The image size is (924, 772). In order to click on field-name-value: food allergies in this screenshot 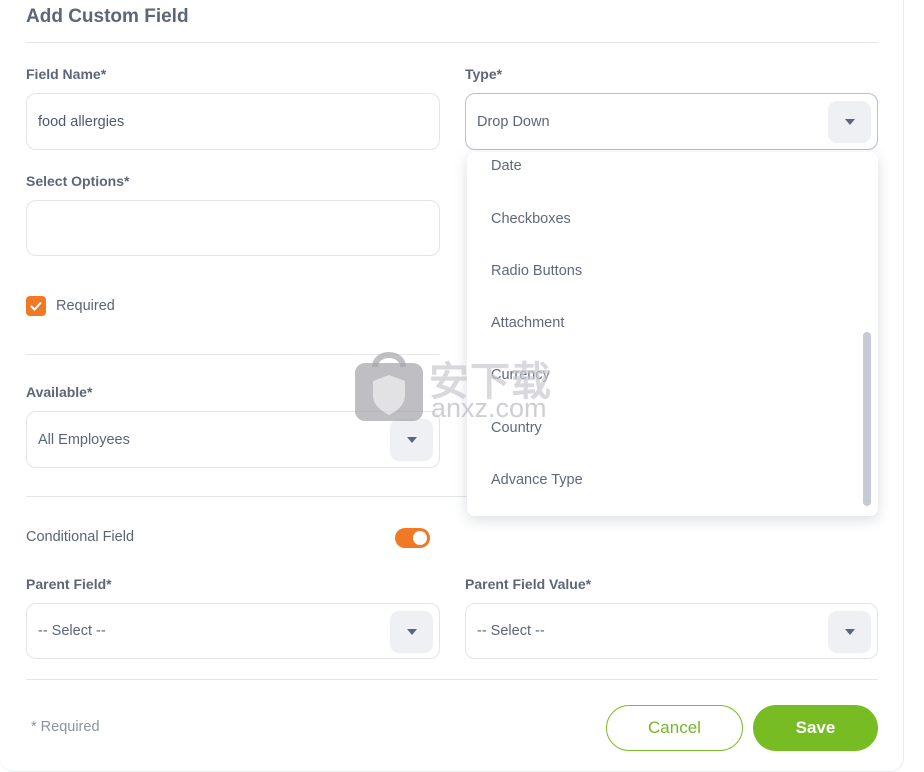, I will do `click(81, 121)`.